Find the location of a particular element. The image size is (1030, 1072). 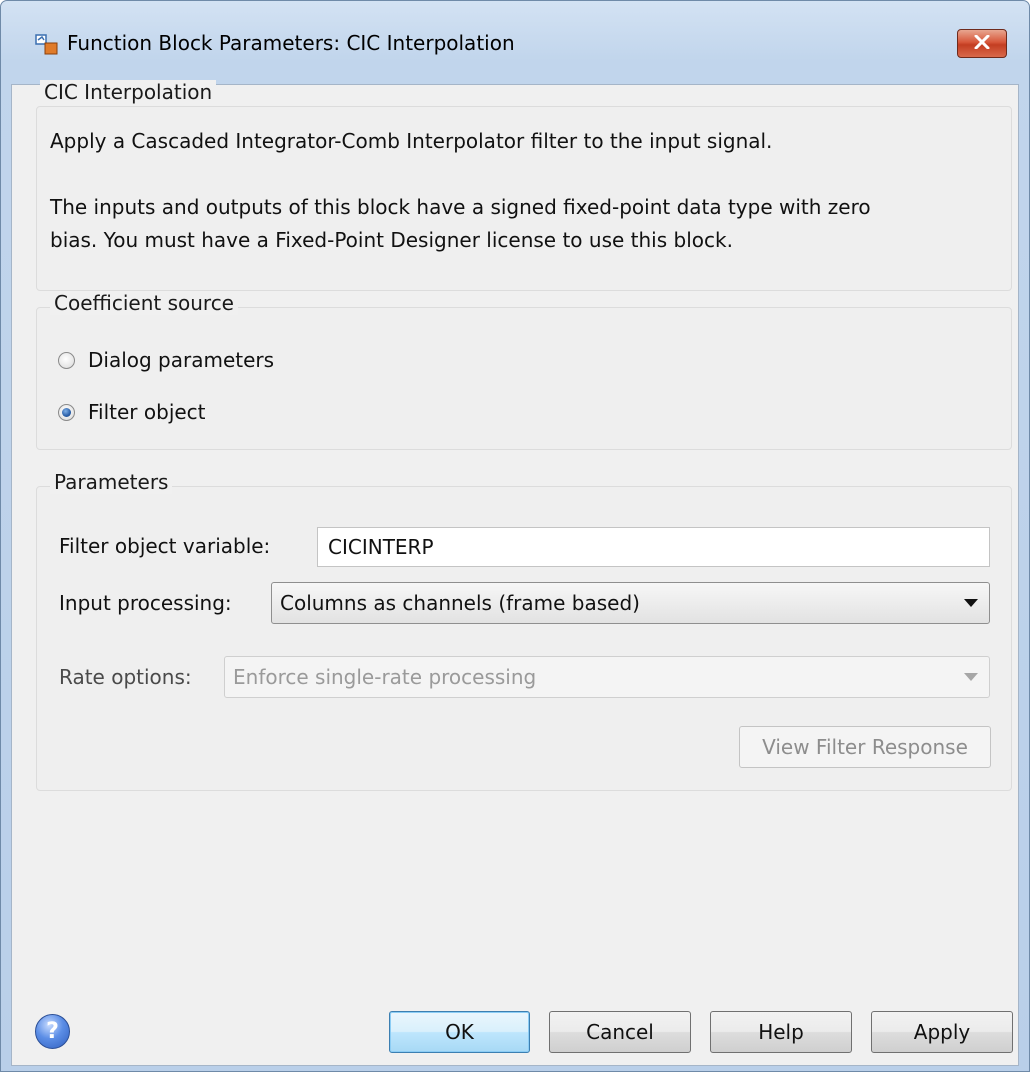

radio-label: Filter object is located at coordinates (147, 412).